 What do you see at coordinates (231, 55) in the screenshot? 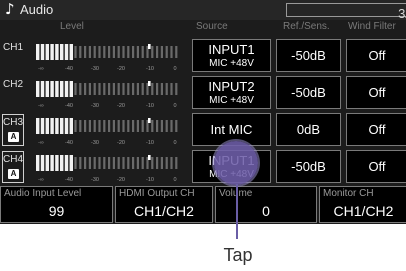
I see `source-button-ch1: INPUT1 MIC +48V` at bounding box center [231, 55].